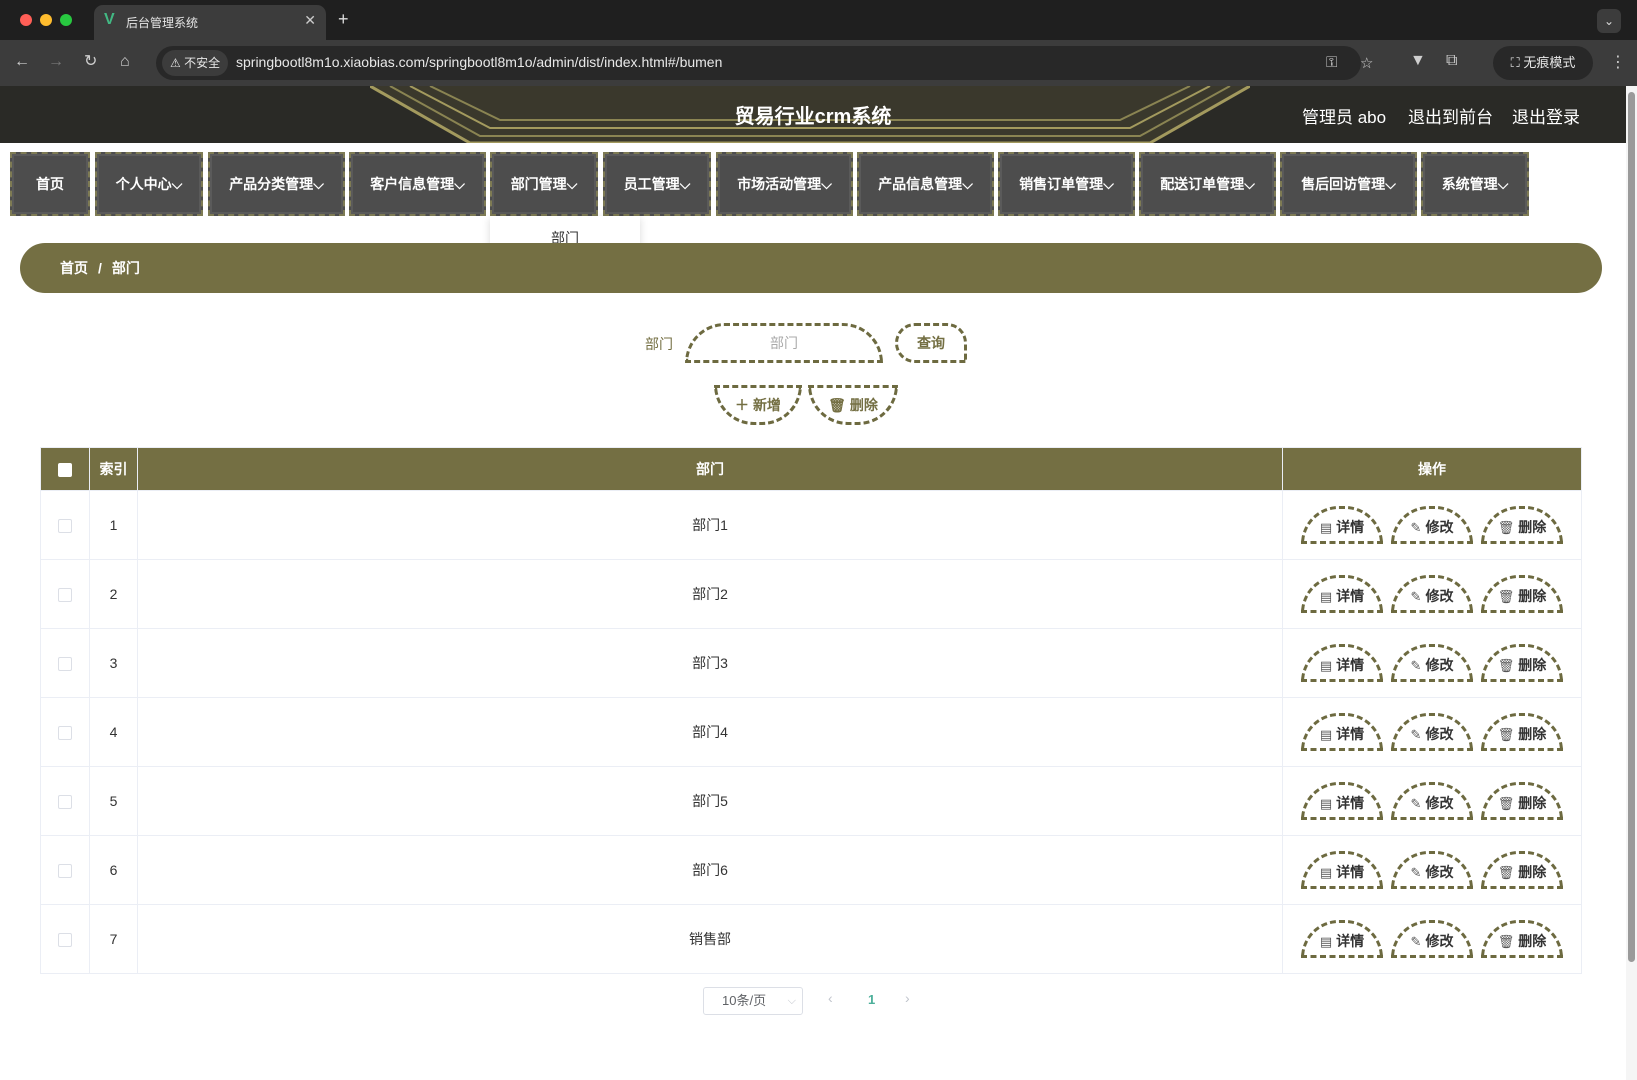 The height and width of the screenshot is (1080, 1637). Describe the element at coordinates (195, 63) in the screenshot. I see `security-indicator: ⚠ 不安全` at that location.